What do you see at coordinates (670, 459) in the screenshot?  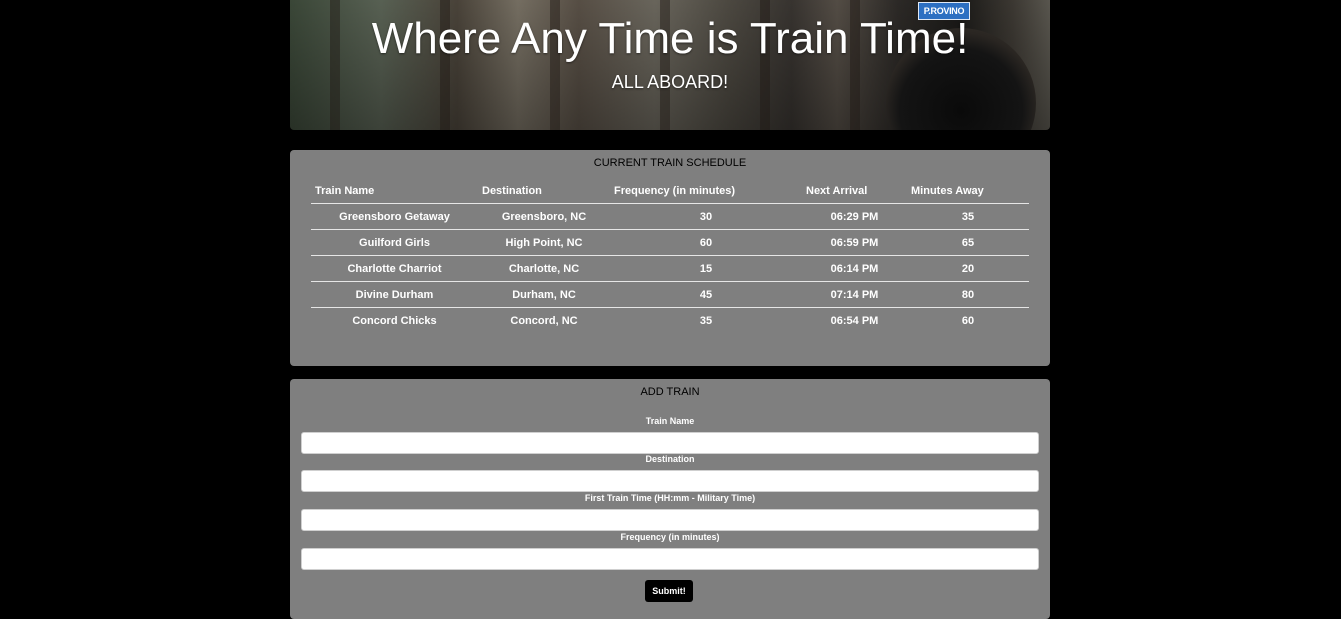 I see `destination-label: Destination` at bounding box center [670, 459].